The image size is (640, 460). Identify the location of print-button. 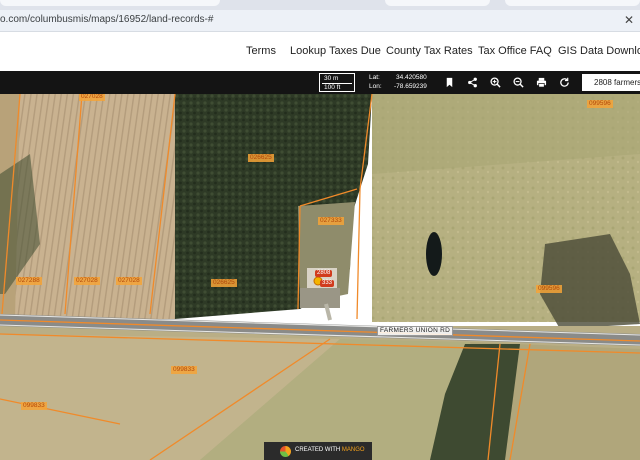
(541, 82).